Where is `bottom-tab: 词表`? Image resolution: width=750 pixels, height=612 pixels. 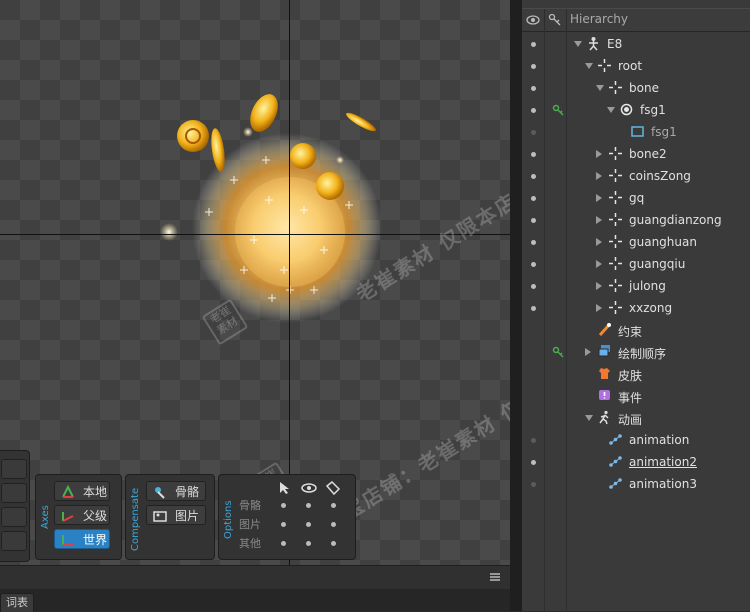 bottom-tab: 词表 is located at coordinates (17, 602).